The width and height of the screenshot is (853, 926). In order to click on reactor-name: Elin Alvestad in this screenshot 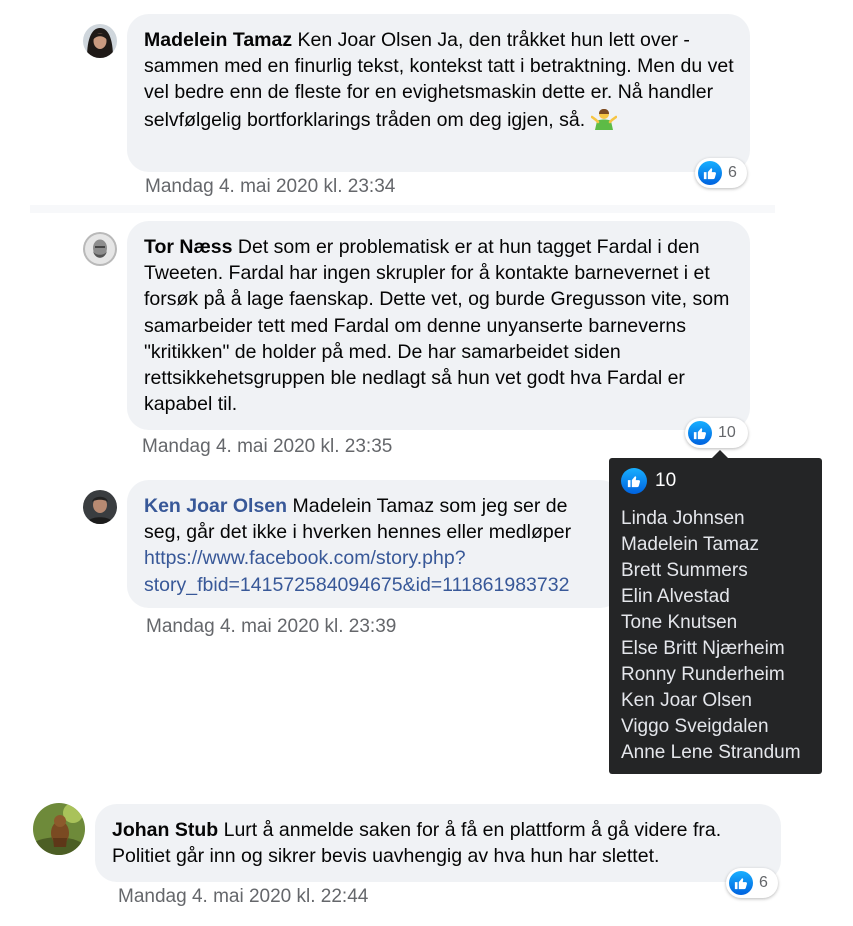, I will do `click(675, 596)`.